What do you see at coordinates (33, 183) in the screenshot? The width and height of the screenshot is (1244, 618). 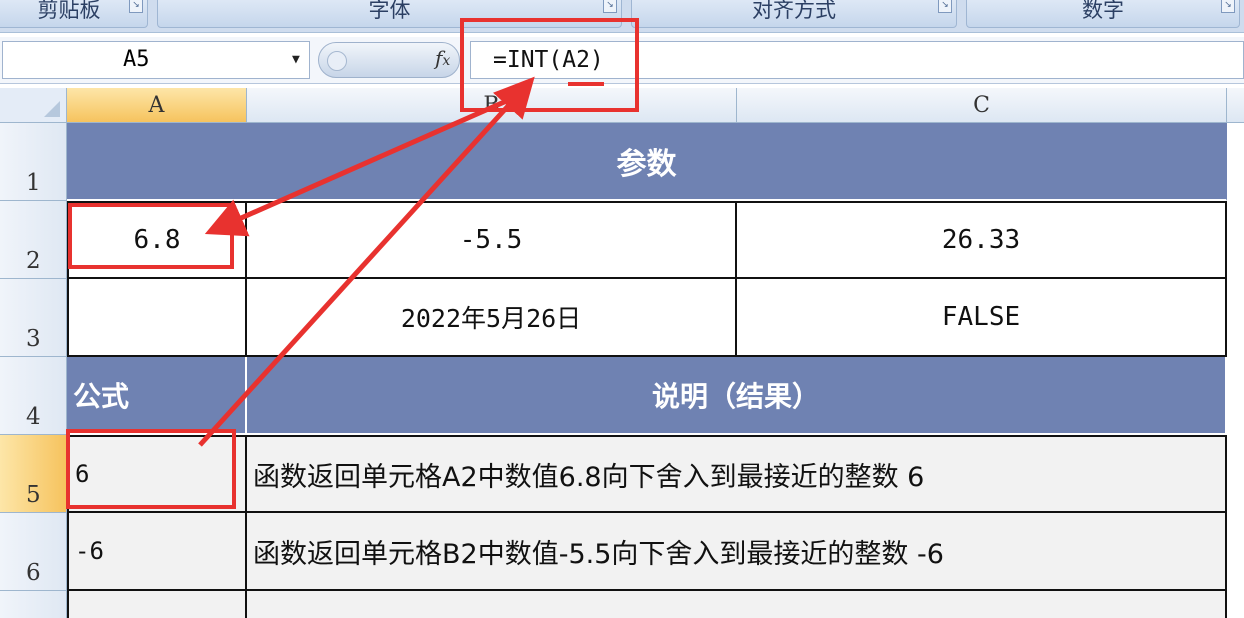 I see `row-number: 1` at bounding box center [33, 183].